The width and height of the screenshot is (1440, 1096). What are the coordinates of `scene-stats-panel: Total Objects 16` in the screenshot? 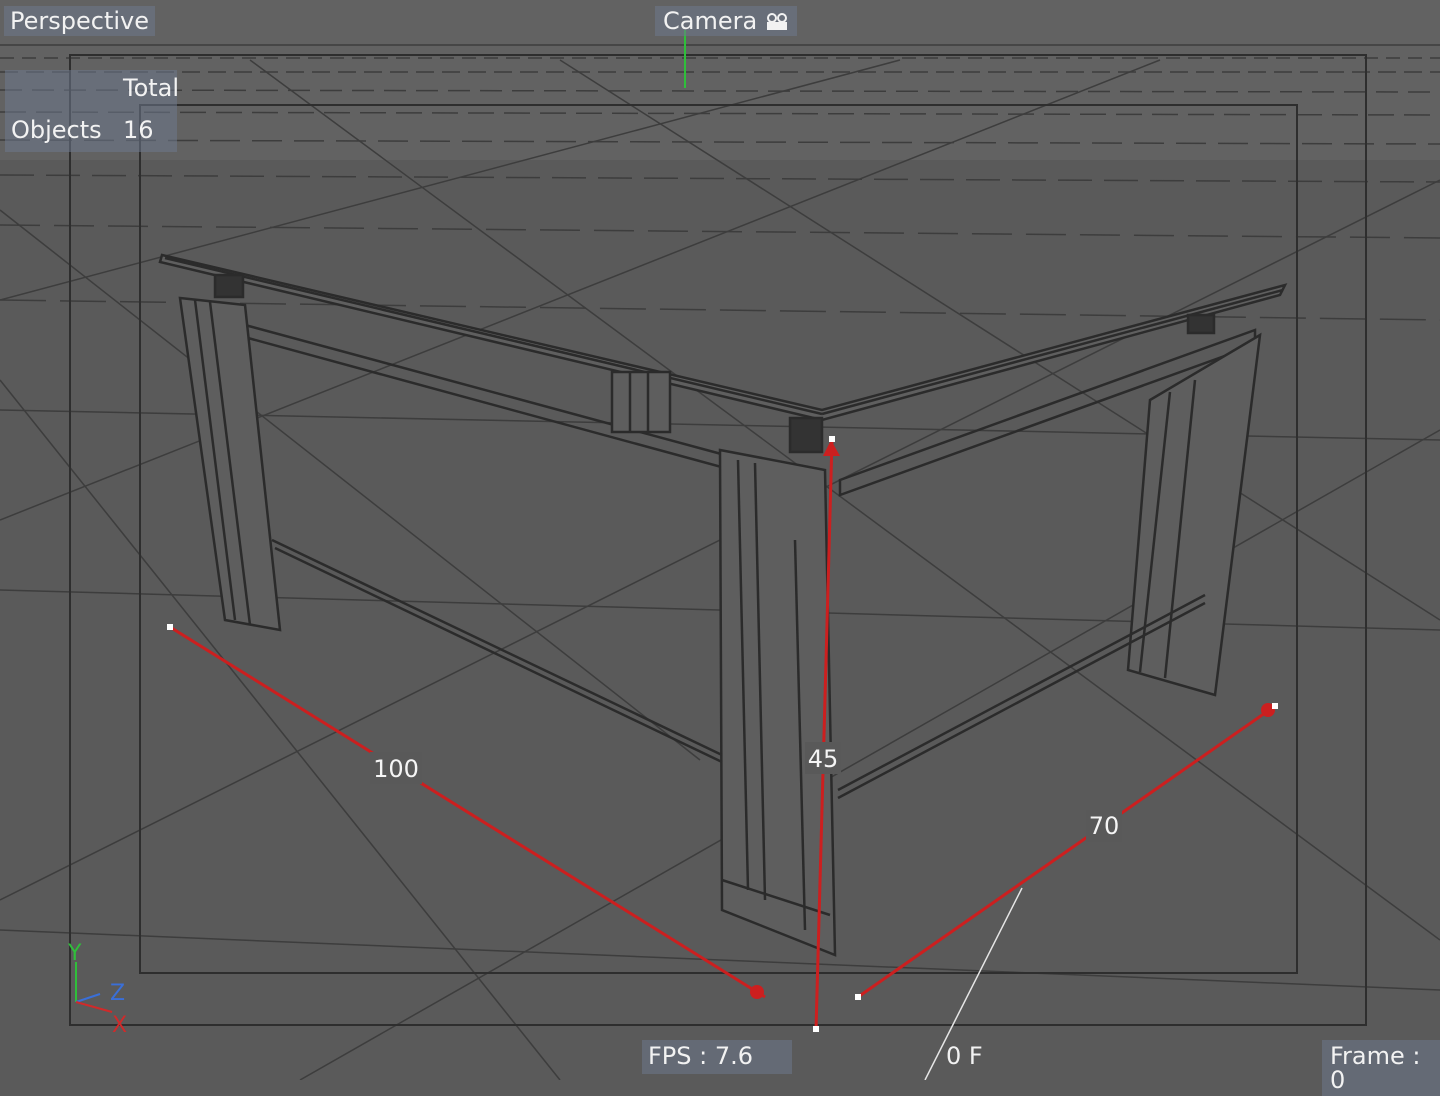 It's located at (92, 111).